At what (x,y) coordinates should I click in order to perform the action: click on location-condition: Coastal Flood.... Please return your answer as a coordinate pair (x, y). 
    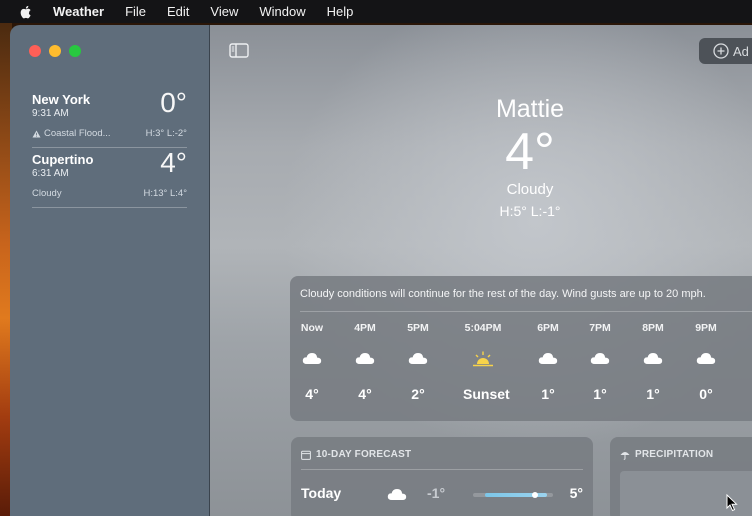
    Looking at the image, I should click on (71, 133).